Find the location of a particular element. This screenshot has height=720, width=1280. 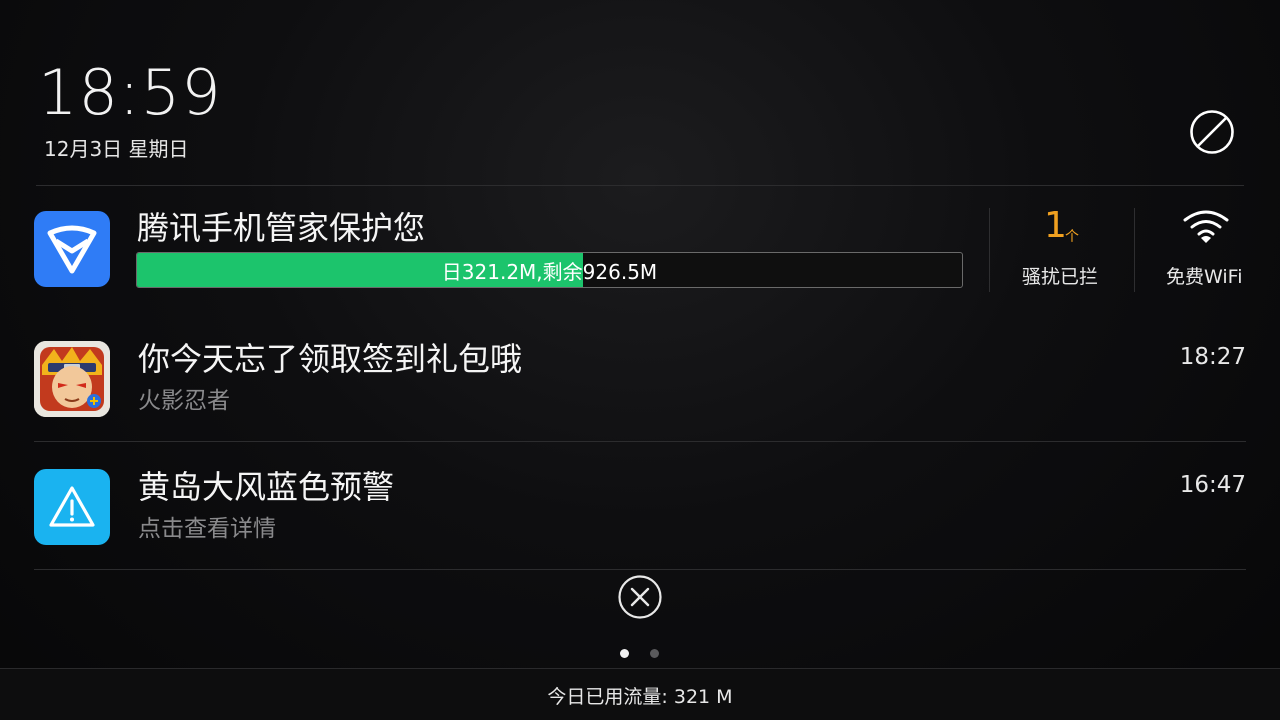

data-usage-footer: 今日已用流量: 321 M is located at coordinates (640, 694).